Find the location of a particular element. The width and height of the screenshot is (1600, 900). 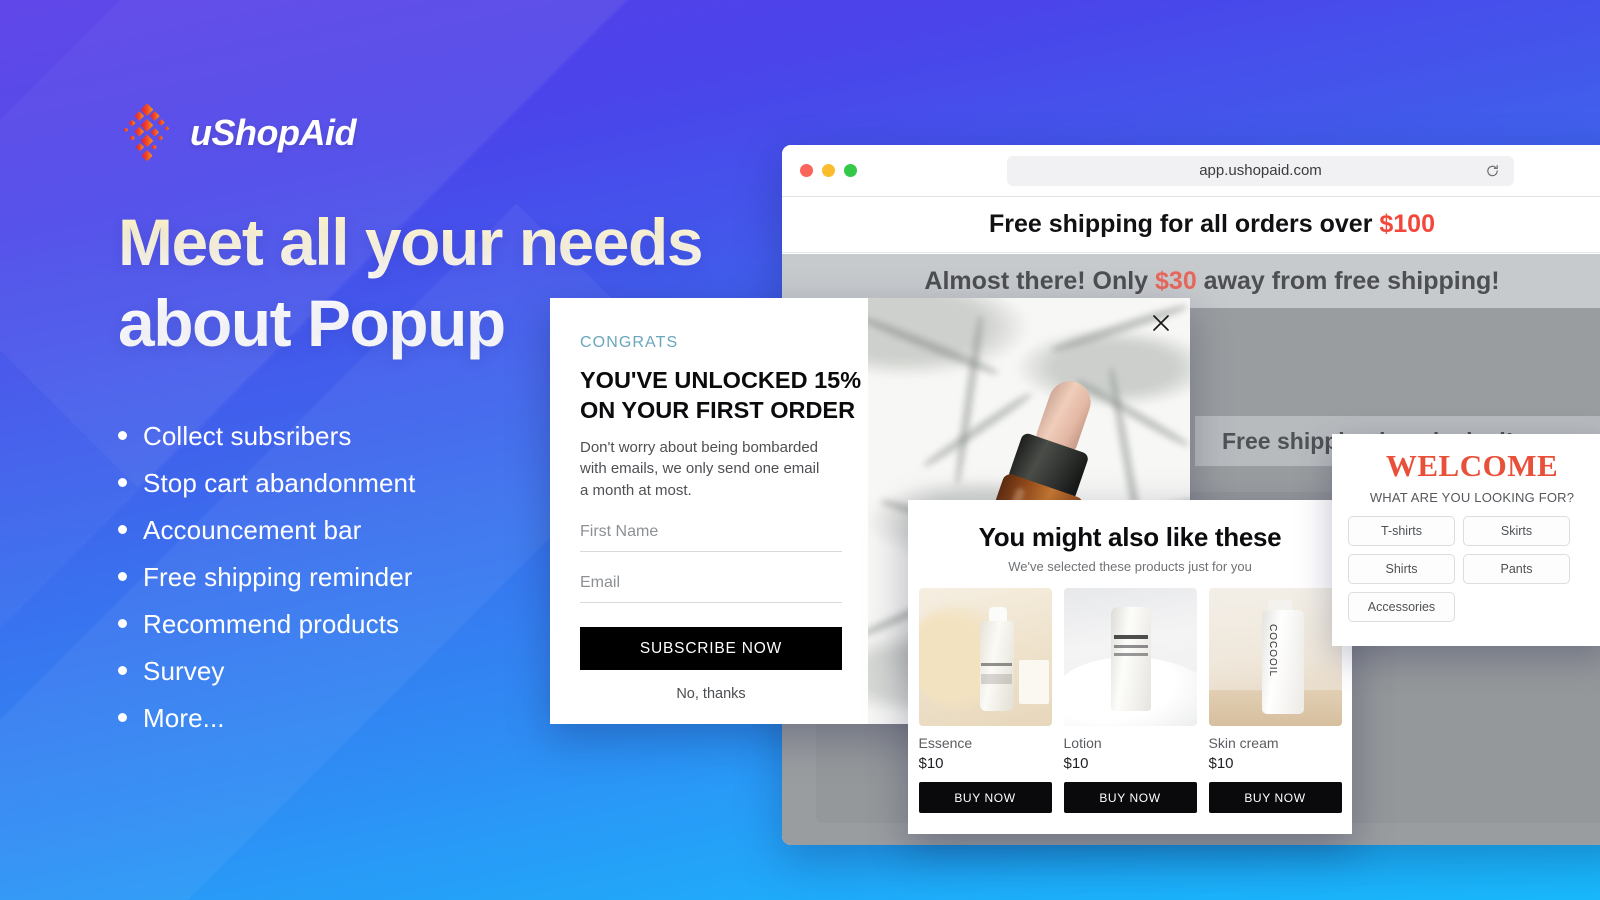

url-text: app.ushopaid.com is located at coordinates (1260, 170).